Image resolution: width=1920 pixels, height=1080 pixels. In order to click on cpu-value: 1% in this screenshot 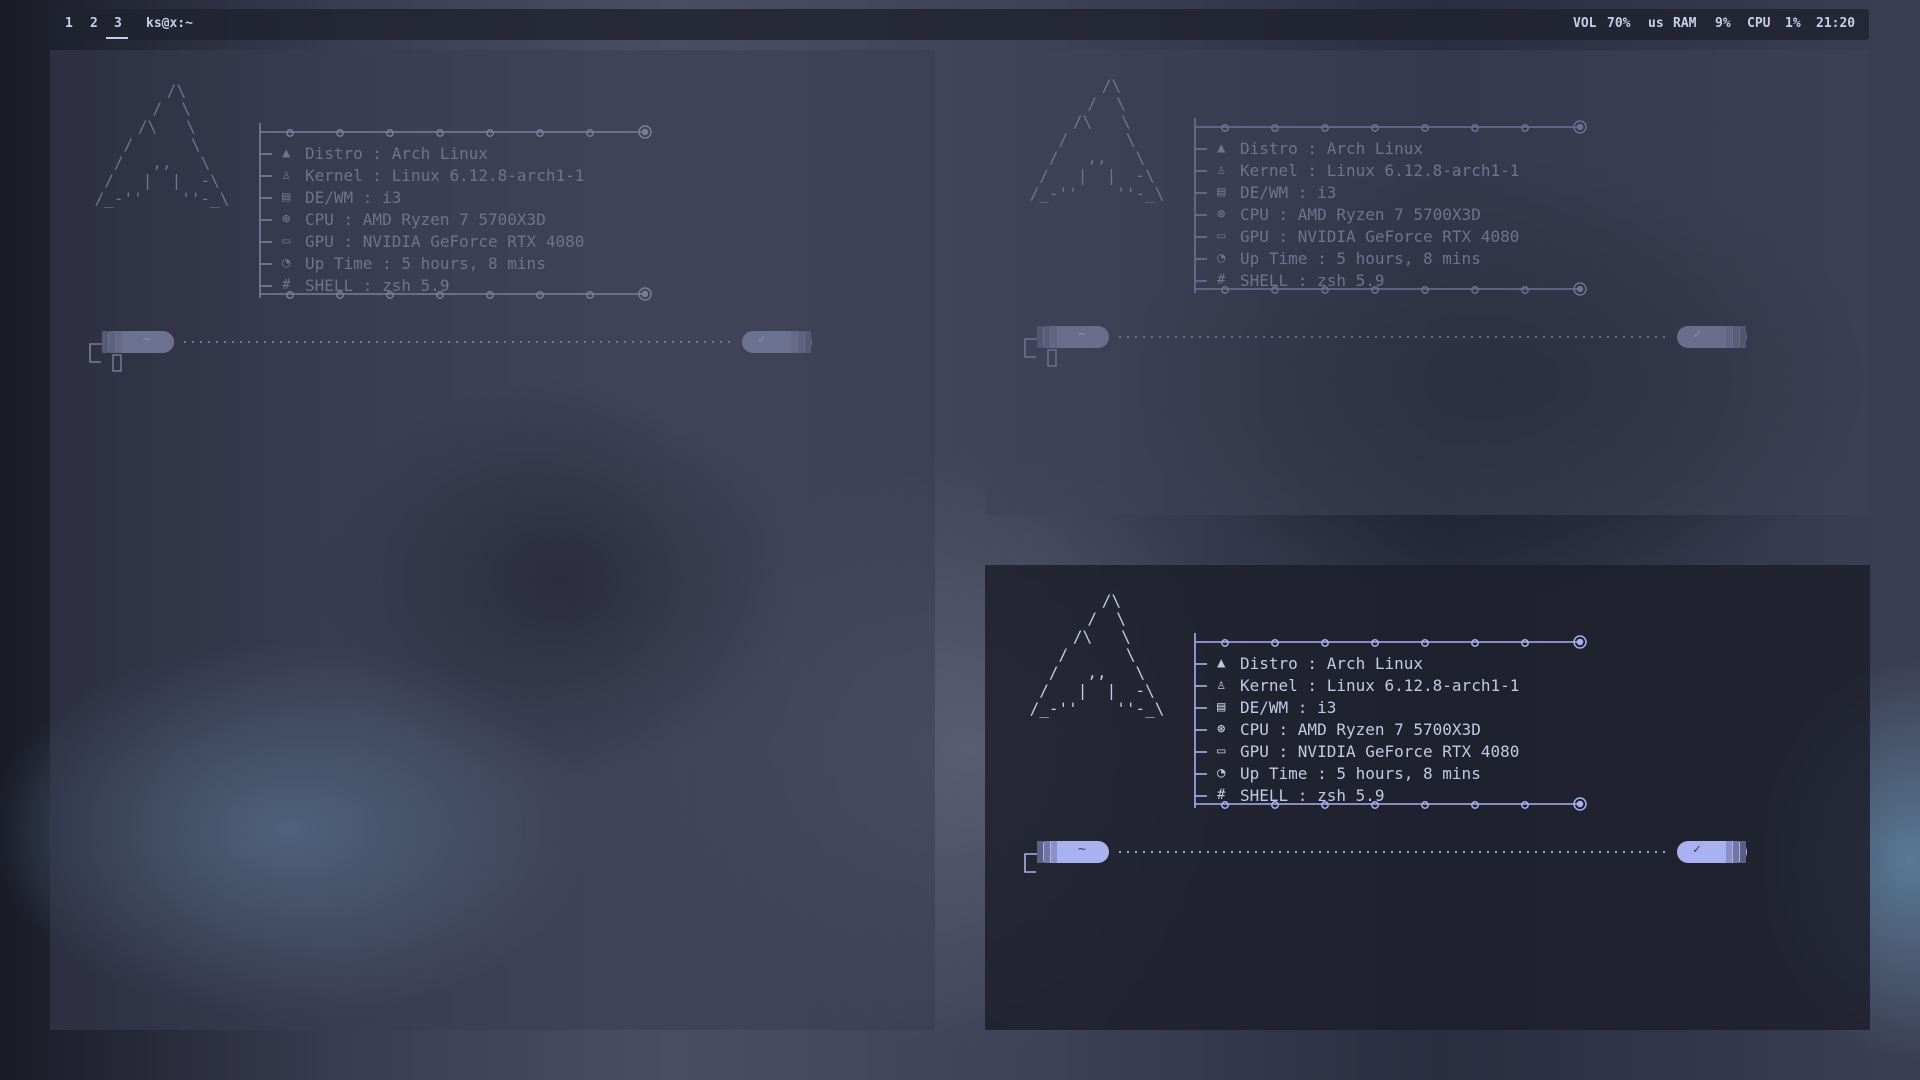, I will do `click(1793, 23)`.